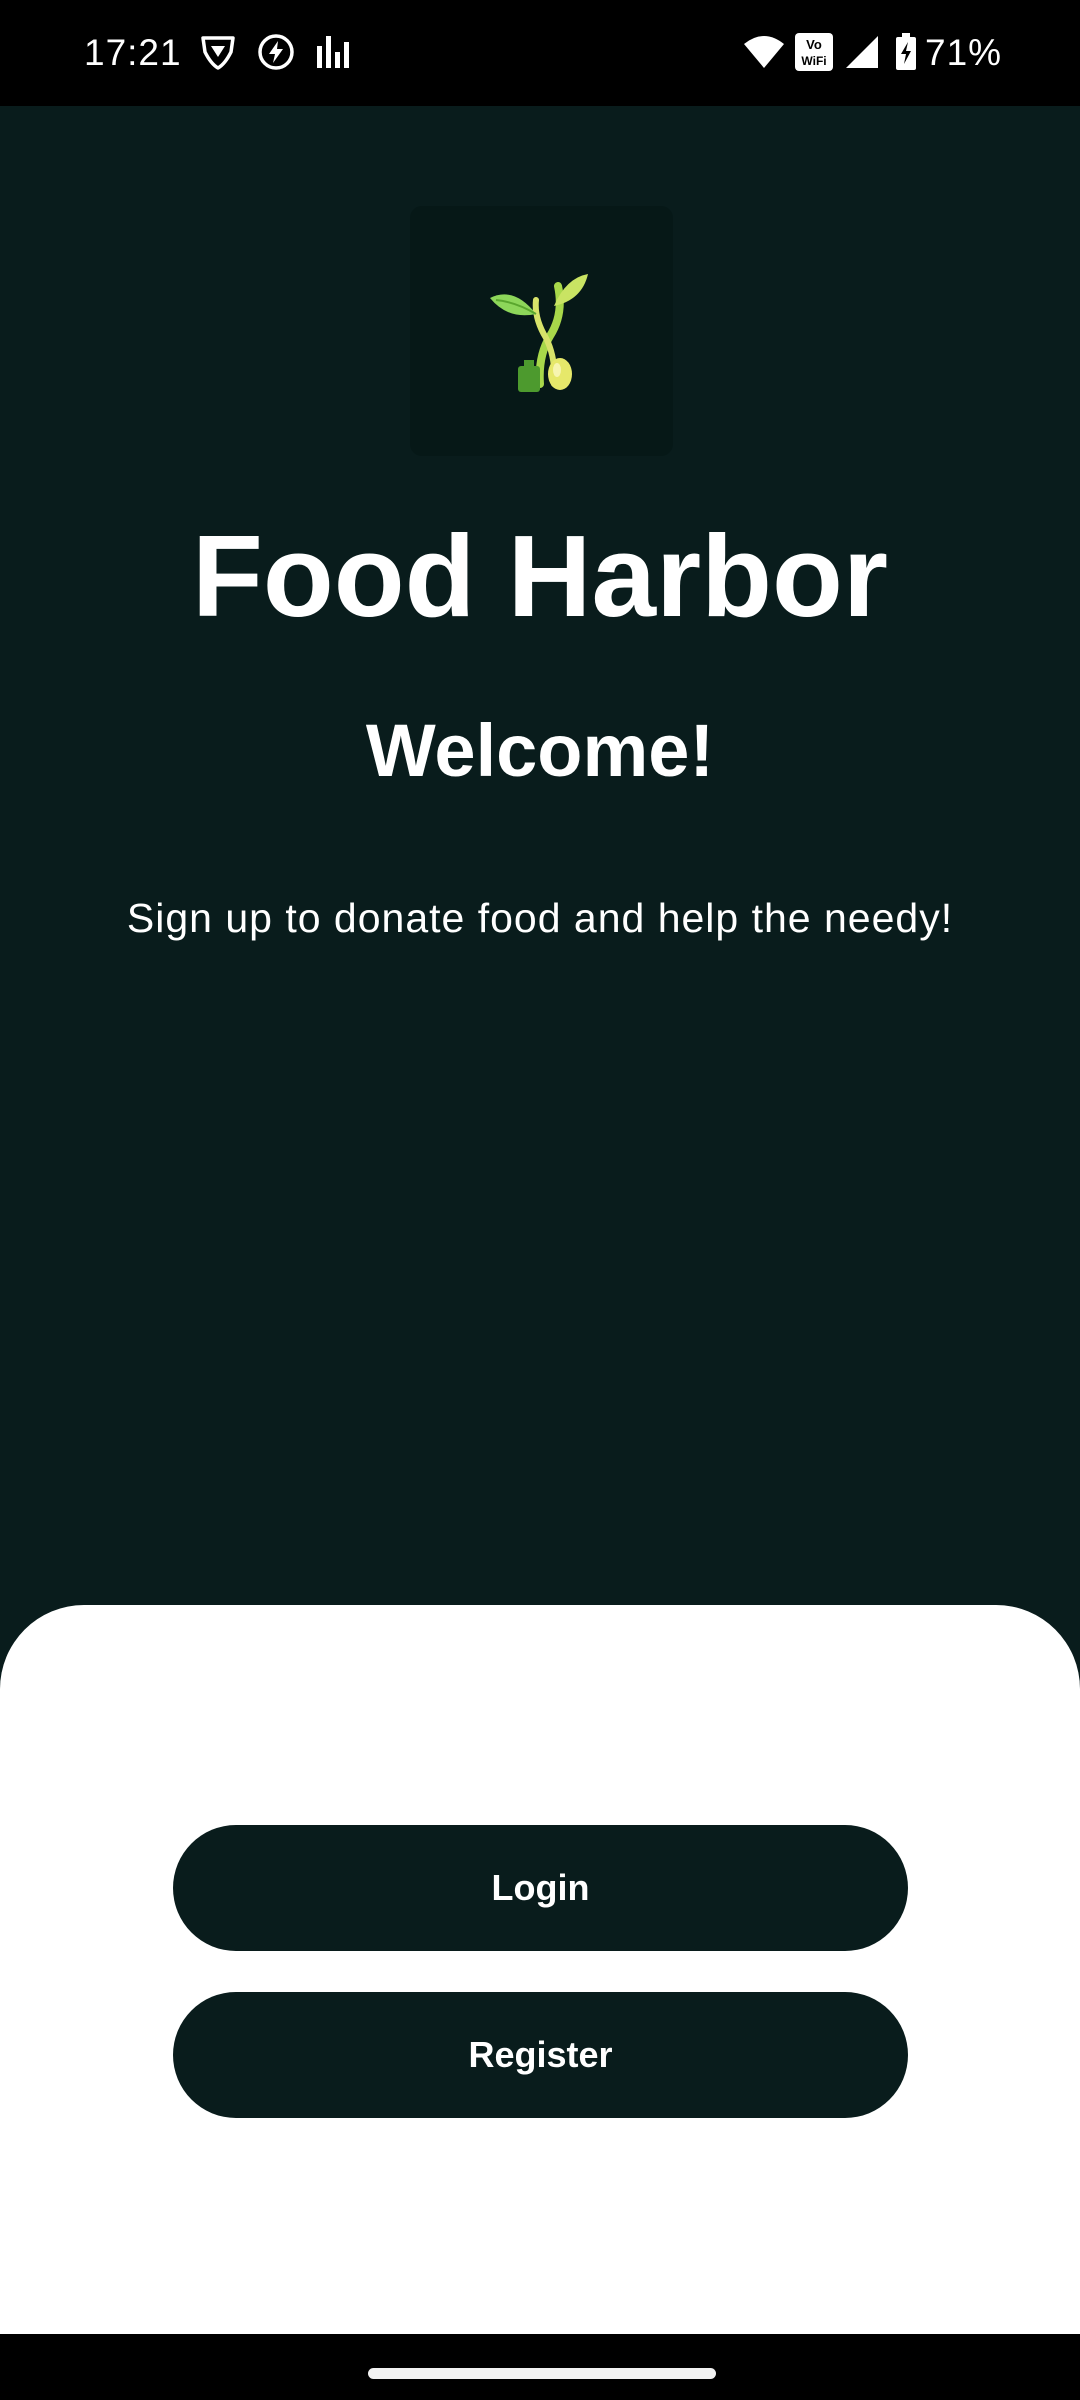  I want to click on status-time: 17:21, so click(133, 52).